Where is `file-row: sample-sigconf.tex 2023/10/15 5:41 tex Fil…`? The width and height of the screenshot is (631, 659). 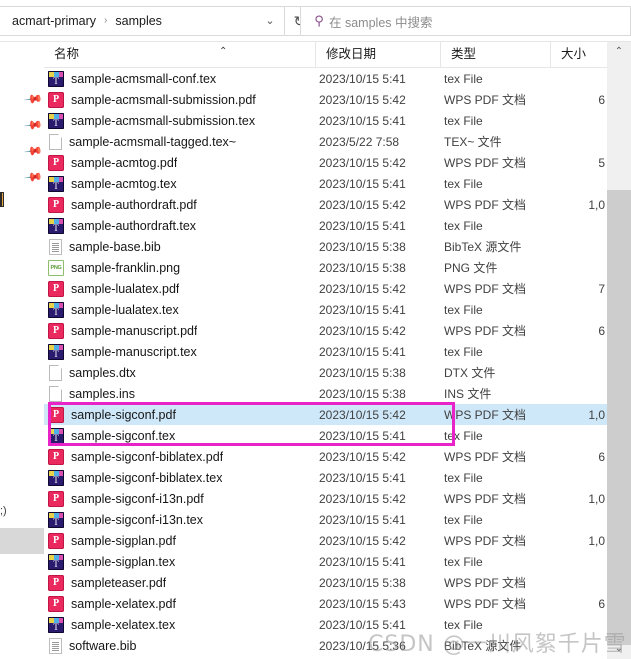 file-row: sample-sigconf.tex 2023/10/15 5:41 tex Fil… is located at coordinates (325, 435).